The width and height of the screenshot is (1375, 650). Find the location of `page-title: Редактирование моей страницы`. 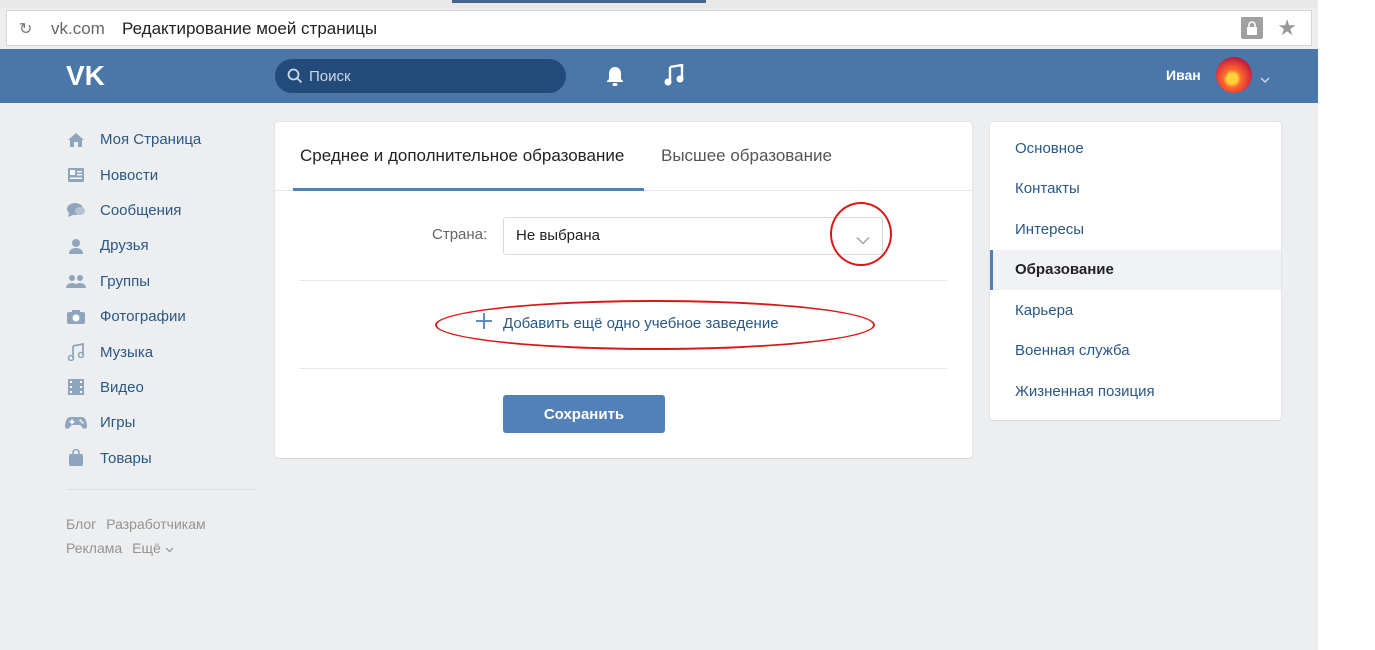

page-title: Редактирование моей страницы is located at coordinates (250, 28).